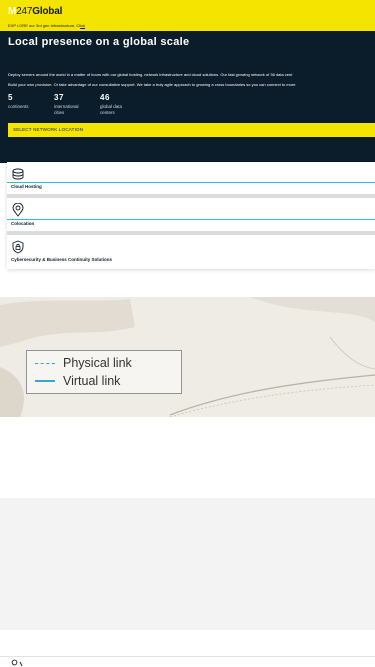  What do you see at coordinates (92, 381) in the screenshot?
I see `legend-label: Virtual link` at bounding box center [92, 381].